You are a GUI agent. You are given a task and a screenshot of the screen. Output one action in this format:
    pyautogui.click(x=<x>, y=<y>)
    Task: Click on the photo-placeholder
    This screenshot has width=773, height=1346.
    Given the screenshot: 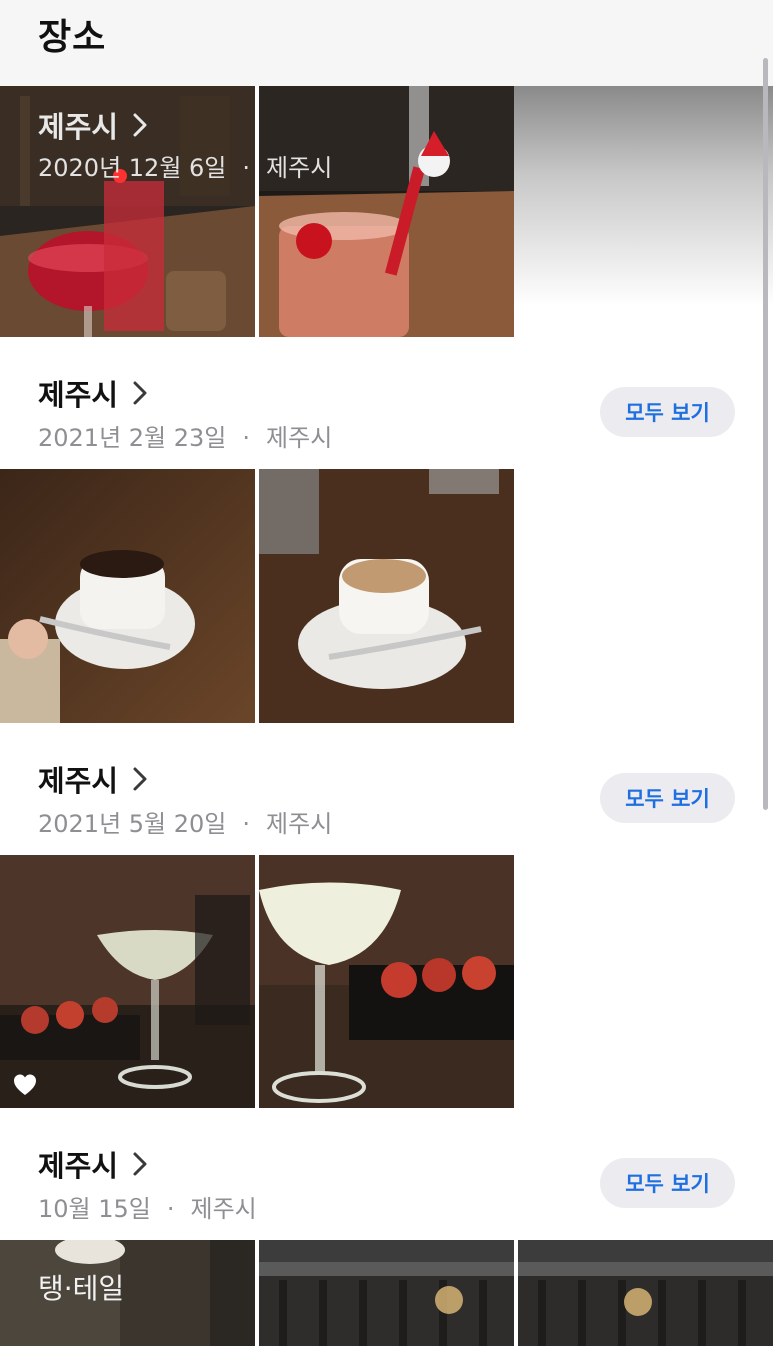 What is the action you would take?
    pyautogui.click(x=643, y=196)
    